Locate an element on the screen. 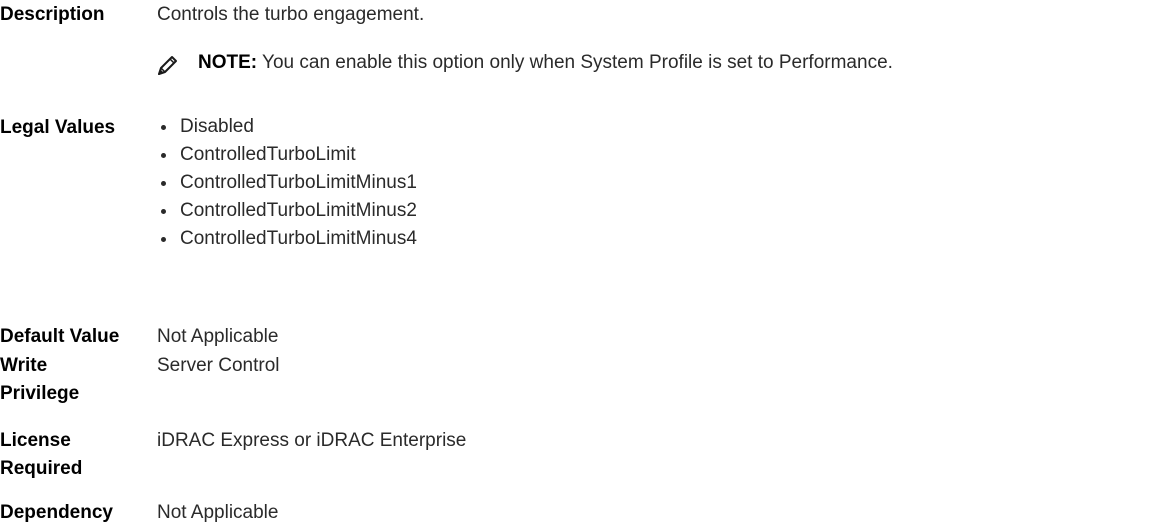 The height and width of the screenshot is (528, 1152). legal-value-item: ControlledTurboLimit is located at coordinates (268, 154).